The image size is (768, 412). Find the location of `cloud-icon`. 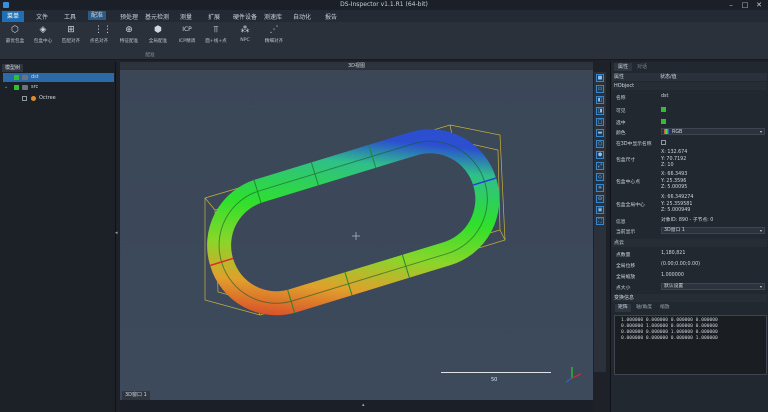

cloud-icon is located at coordinates (25, 77).